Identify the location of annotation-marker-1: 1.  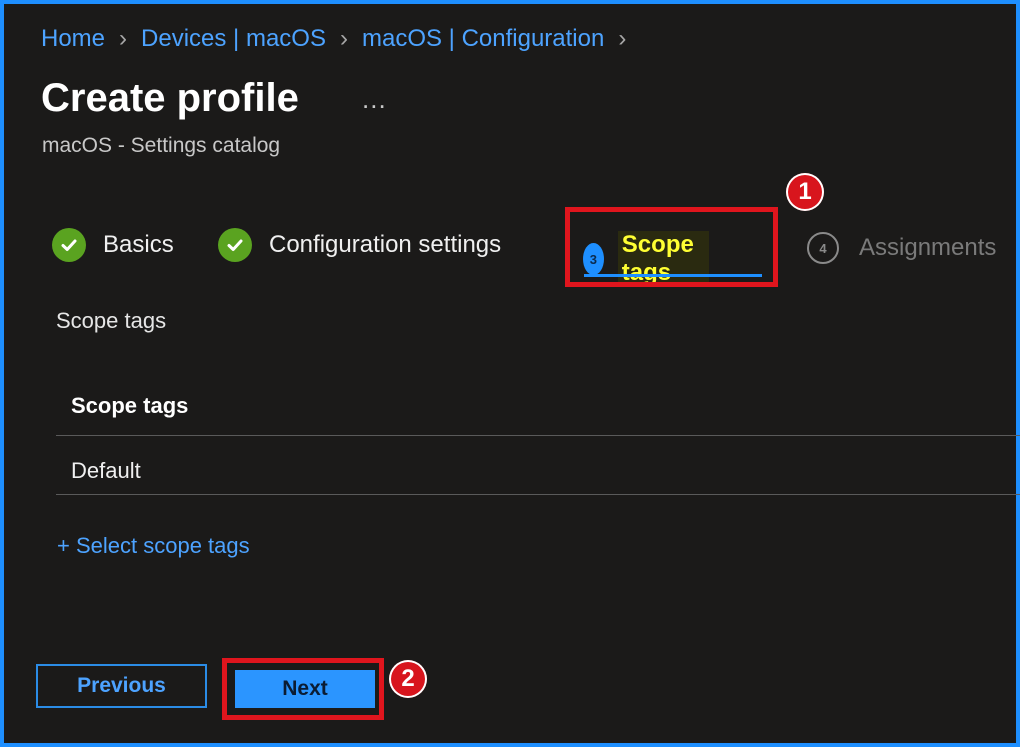
(805, 192).